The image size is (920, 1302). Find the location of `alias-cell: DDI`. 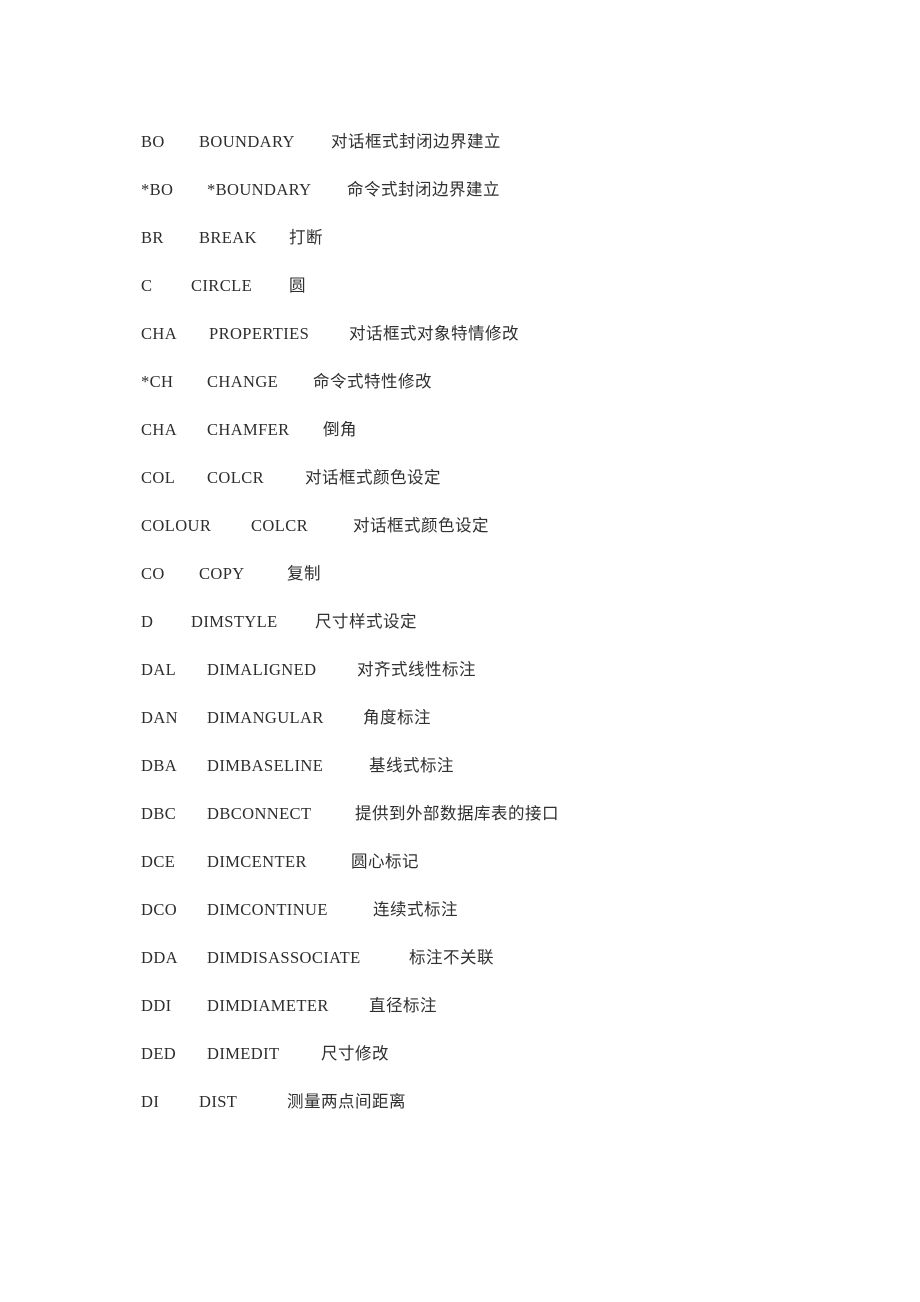

alias-cell: DDI is located at coordinates (156, 1005).